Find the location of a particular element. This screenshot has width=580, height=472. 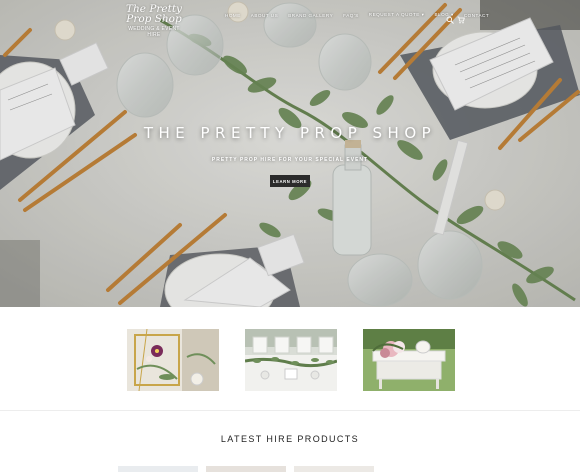

nav-item-request-a-quote: REQUEST A QUOTE ▾ is located at coordinates (397, 15).